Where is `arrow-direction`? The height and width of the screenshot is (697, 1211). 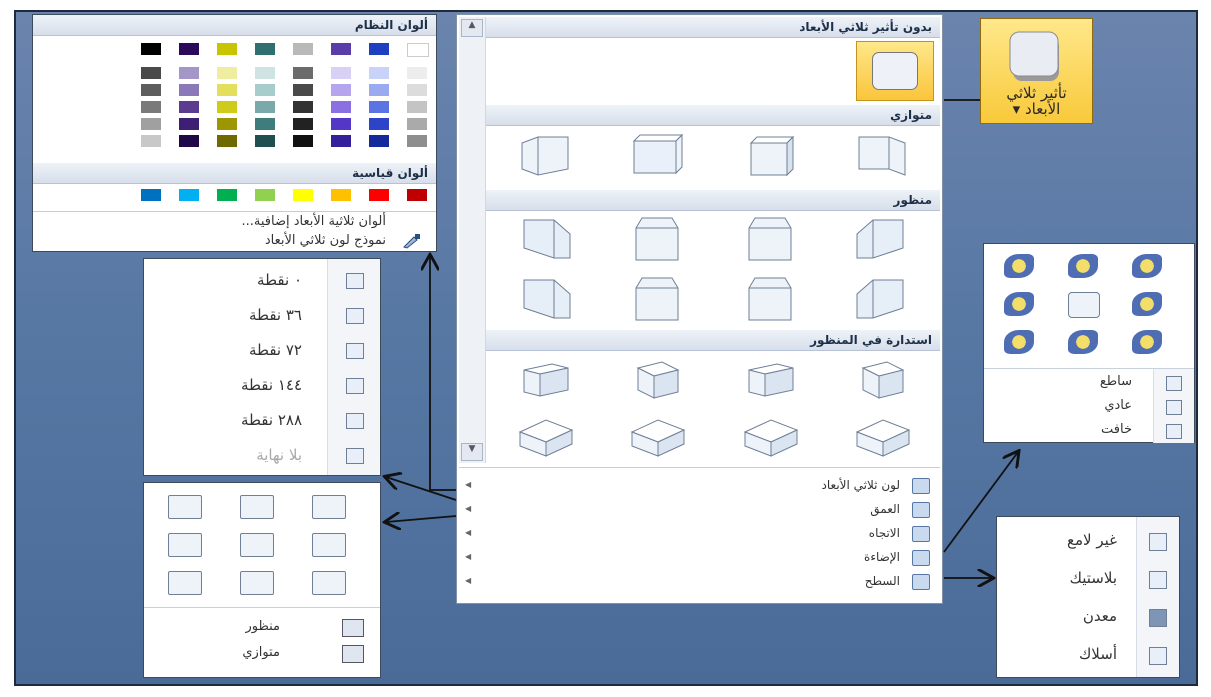 arrow-direction is located at coordinates (421, 519).